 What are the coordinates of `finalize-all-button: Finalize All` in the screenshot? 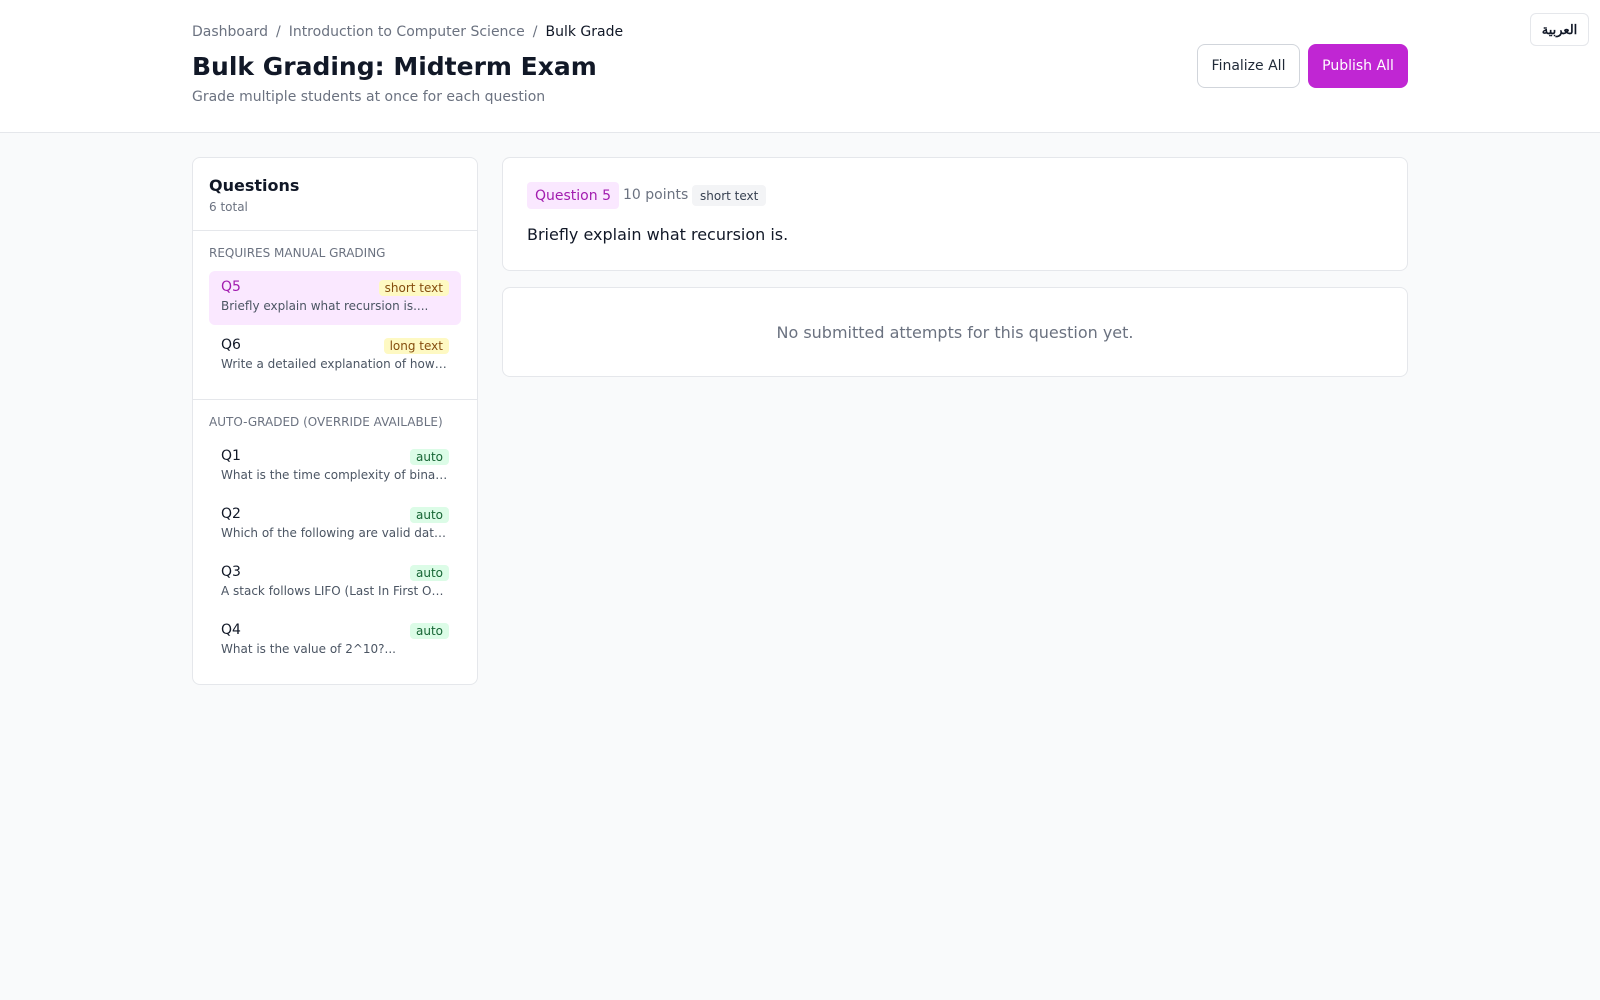 It's located at (1248, 66).